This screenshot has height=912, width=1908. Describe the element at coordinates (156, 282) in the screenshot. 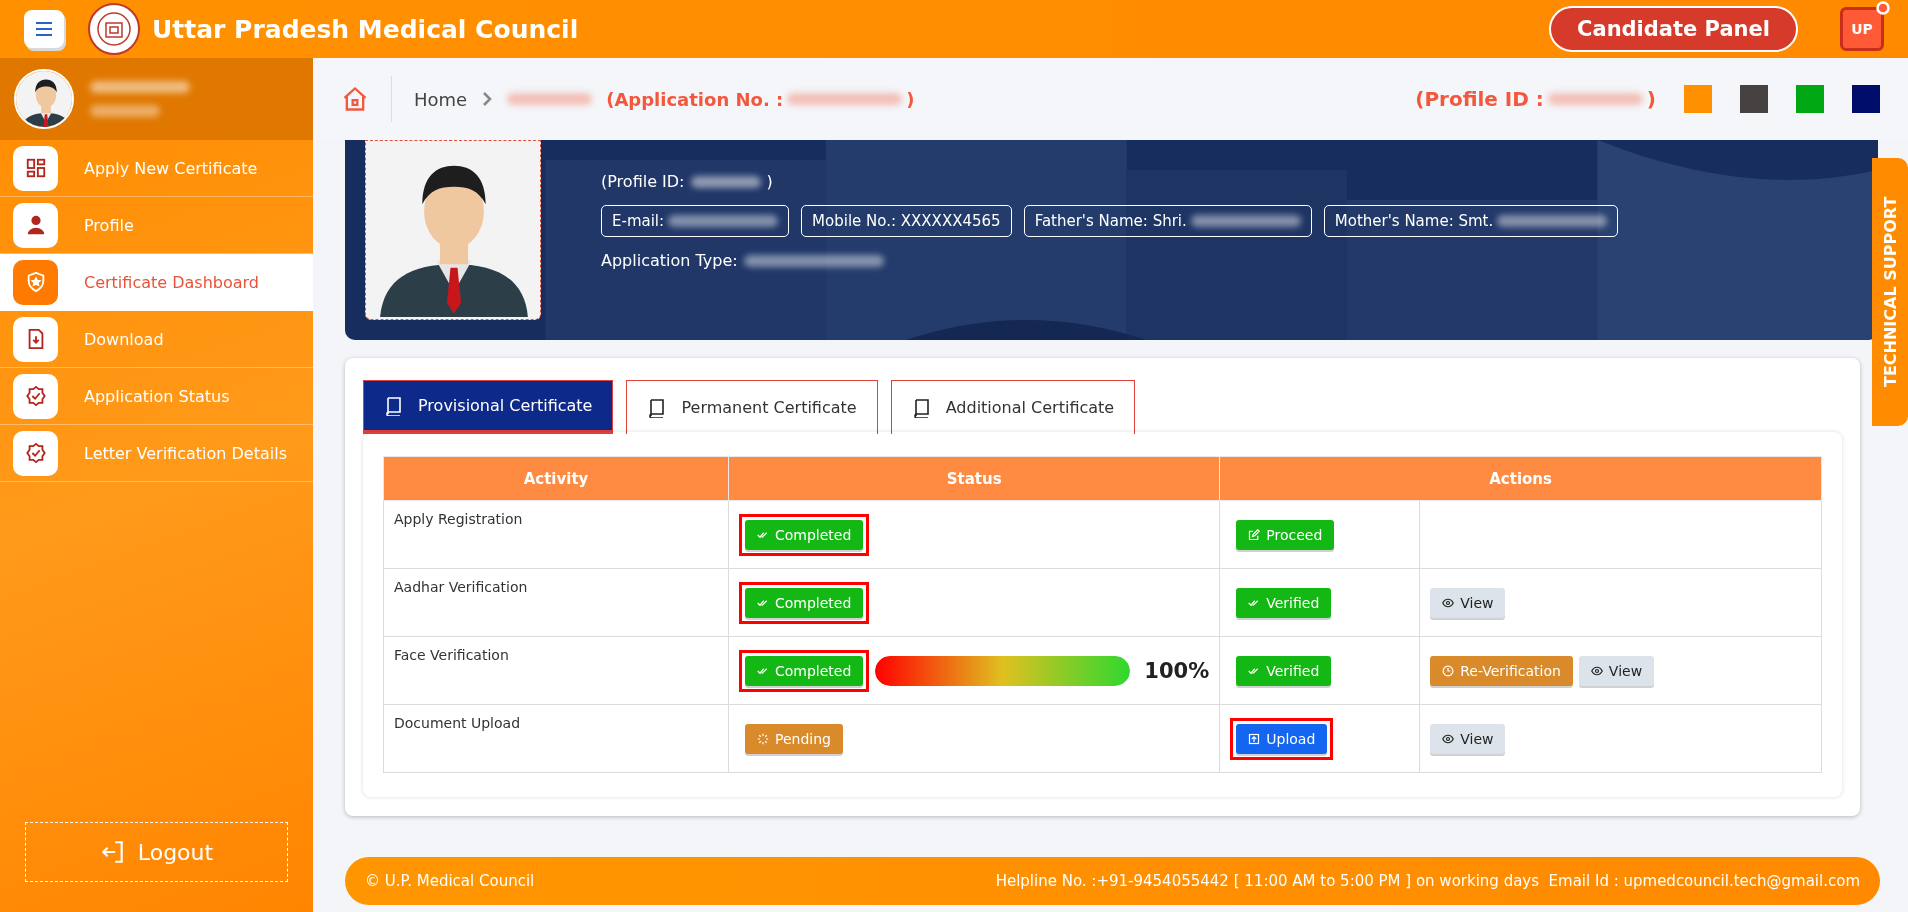

I see `sidebar-item: Certificate Dashboard` at that location.